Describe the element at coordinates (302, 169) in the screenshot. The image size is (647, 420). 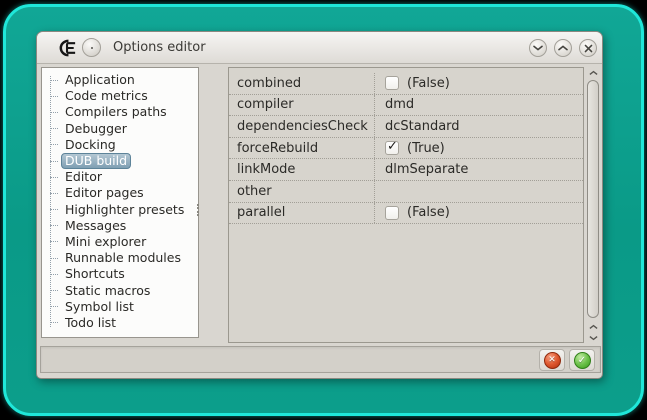
I see `property-name: linkMode` at that location.